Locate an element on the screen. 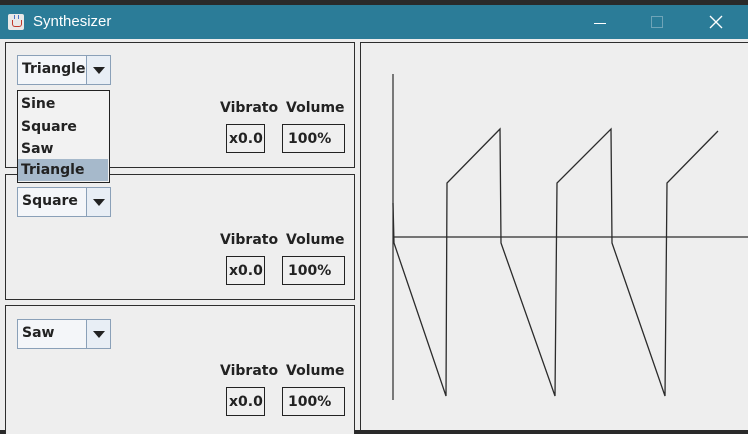  waveform-dropdown-list: Sine Square Saw Triangle is located at coordinates (63, 136).